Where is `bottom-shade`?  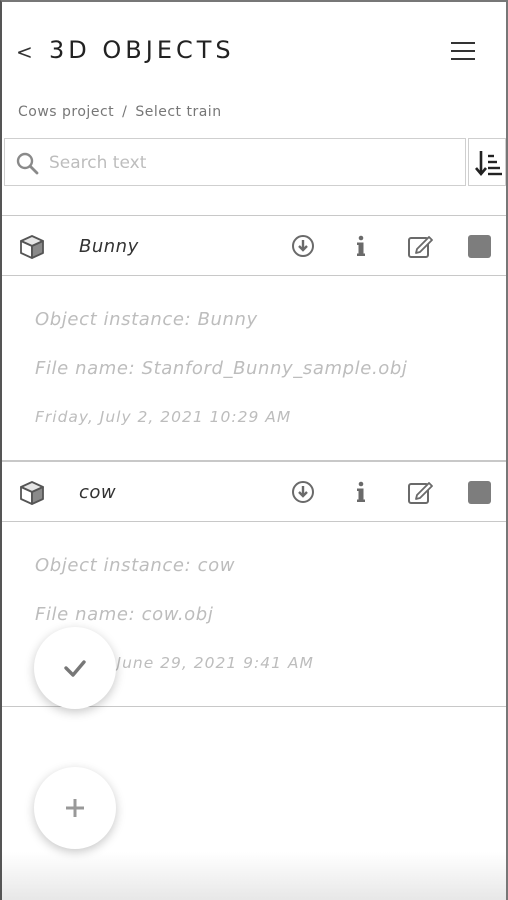
bottom-shade is located at coordinates (254, 876).